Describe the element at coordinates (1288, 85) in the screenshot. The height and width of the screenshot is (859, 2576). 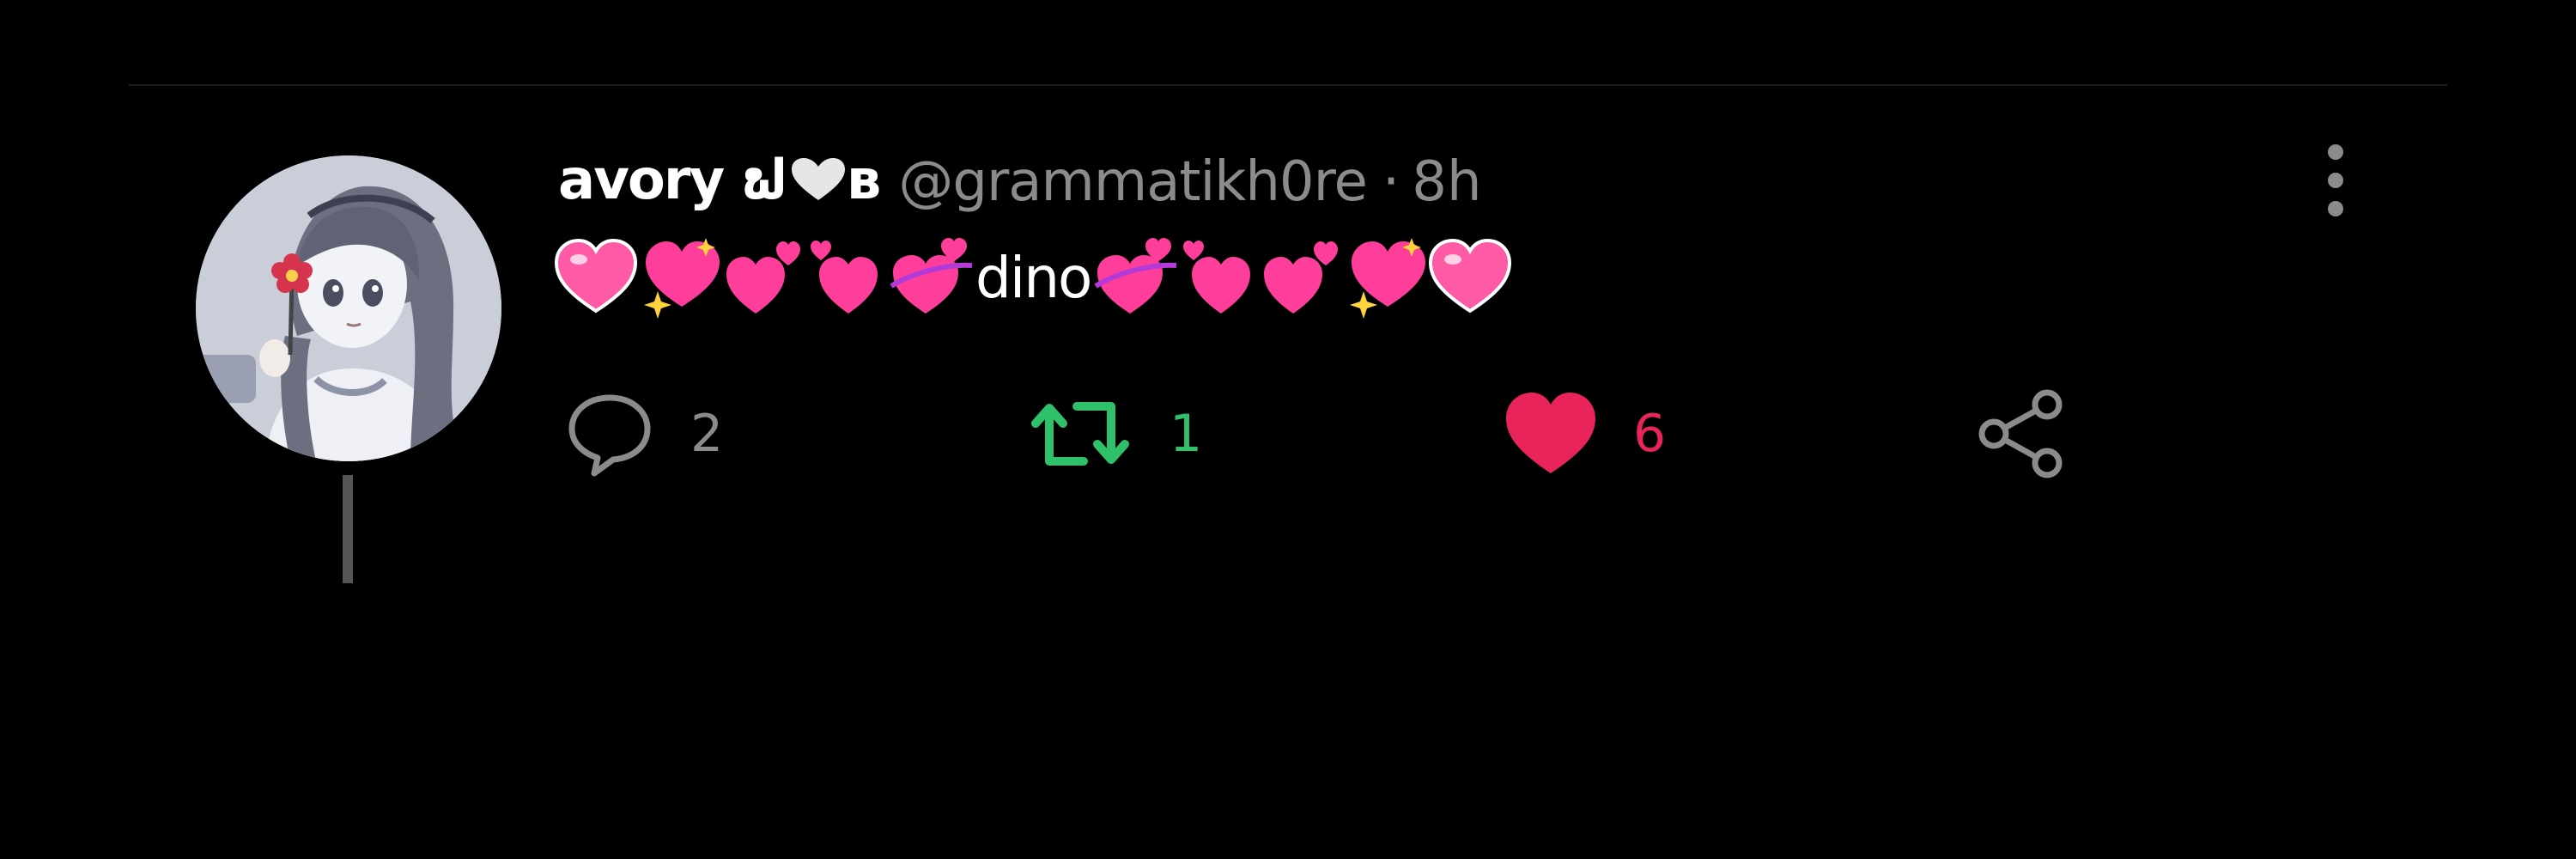
I see `top-divider` at that location.